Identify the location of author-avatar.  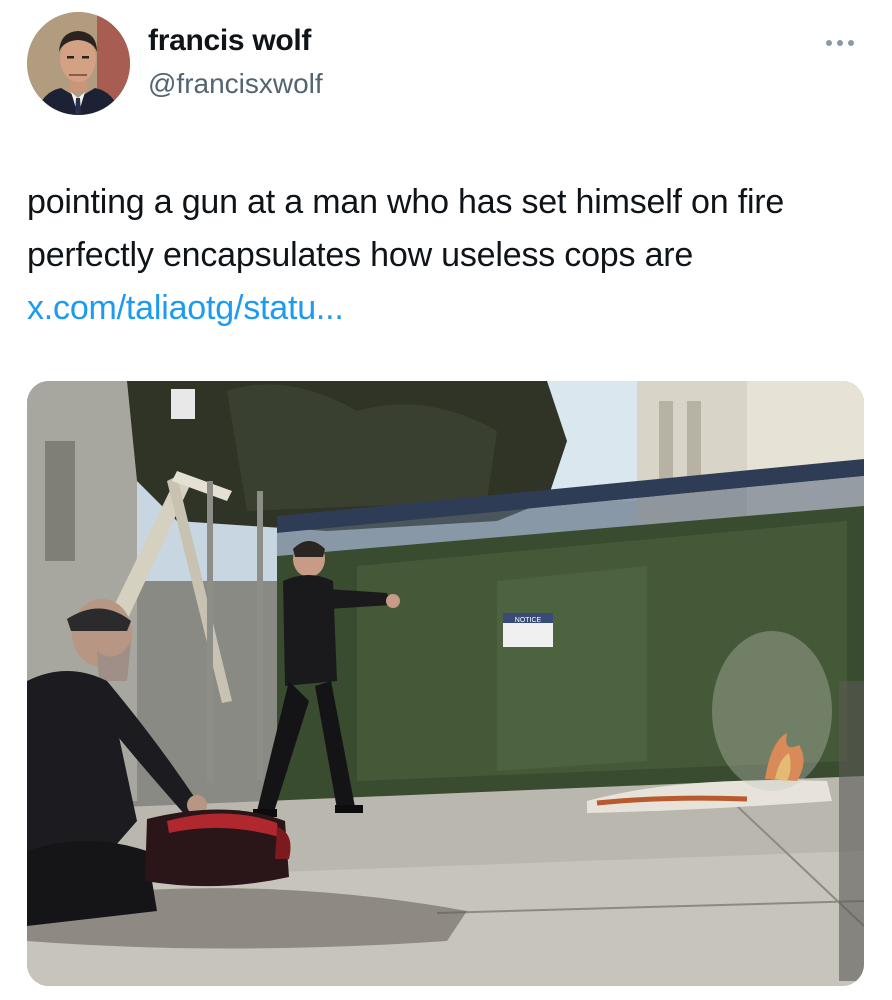
(78, 63).